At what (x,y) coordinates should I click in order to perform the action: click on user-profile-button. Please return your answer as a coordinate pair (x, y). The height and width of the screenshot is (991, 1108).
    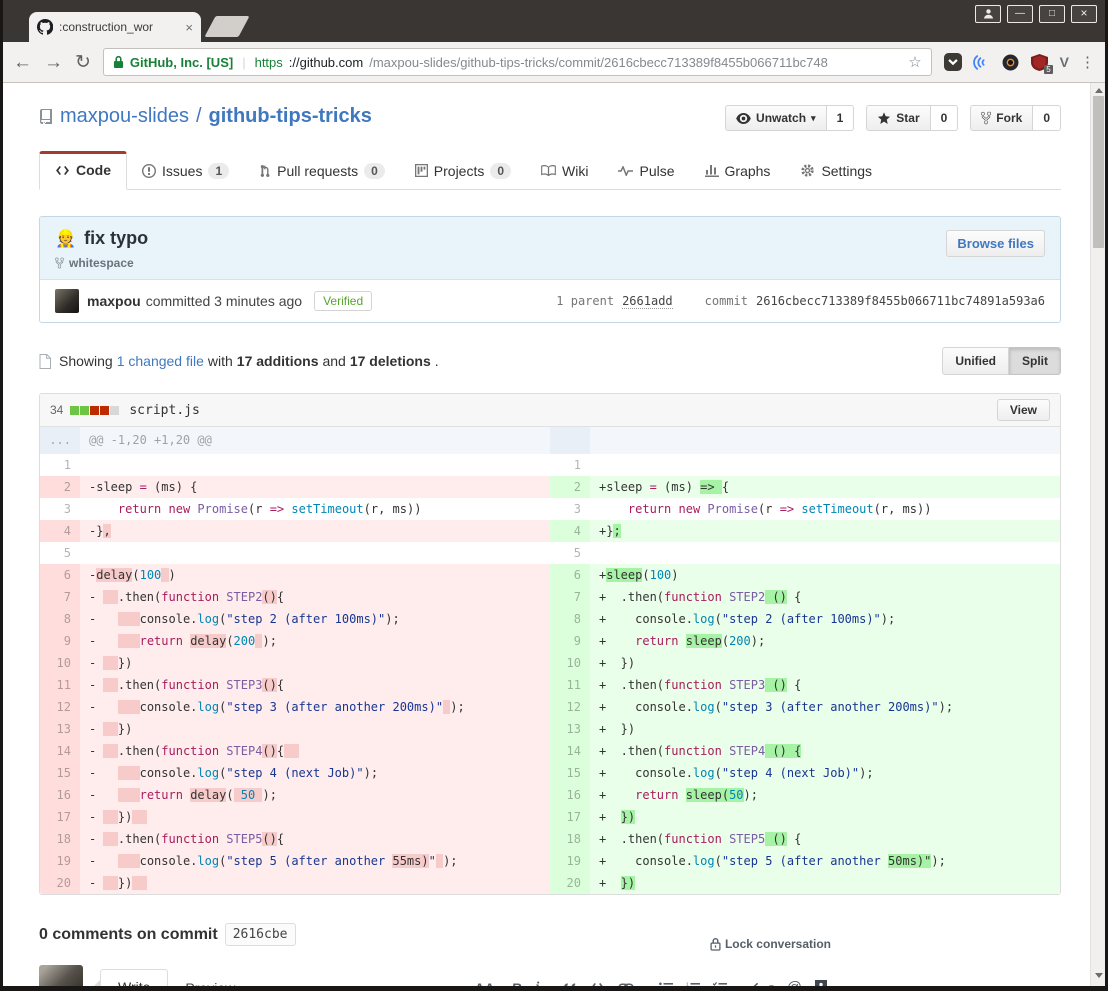
    Looking at the image, I should click on (988, 14).